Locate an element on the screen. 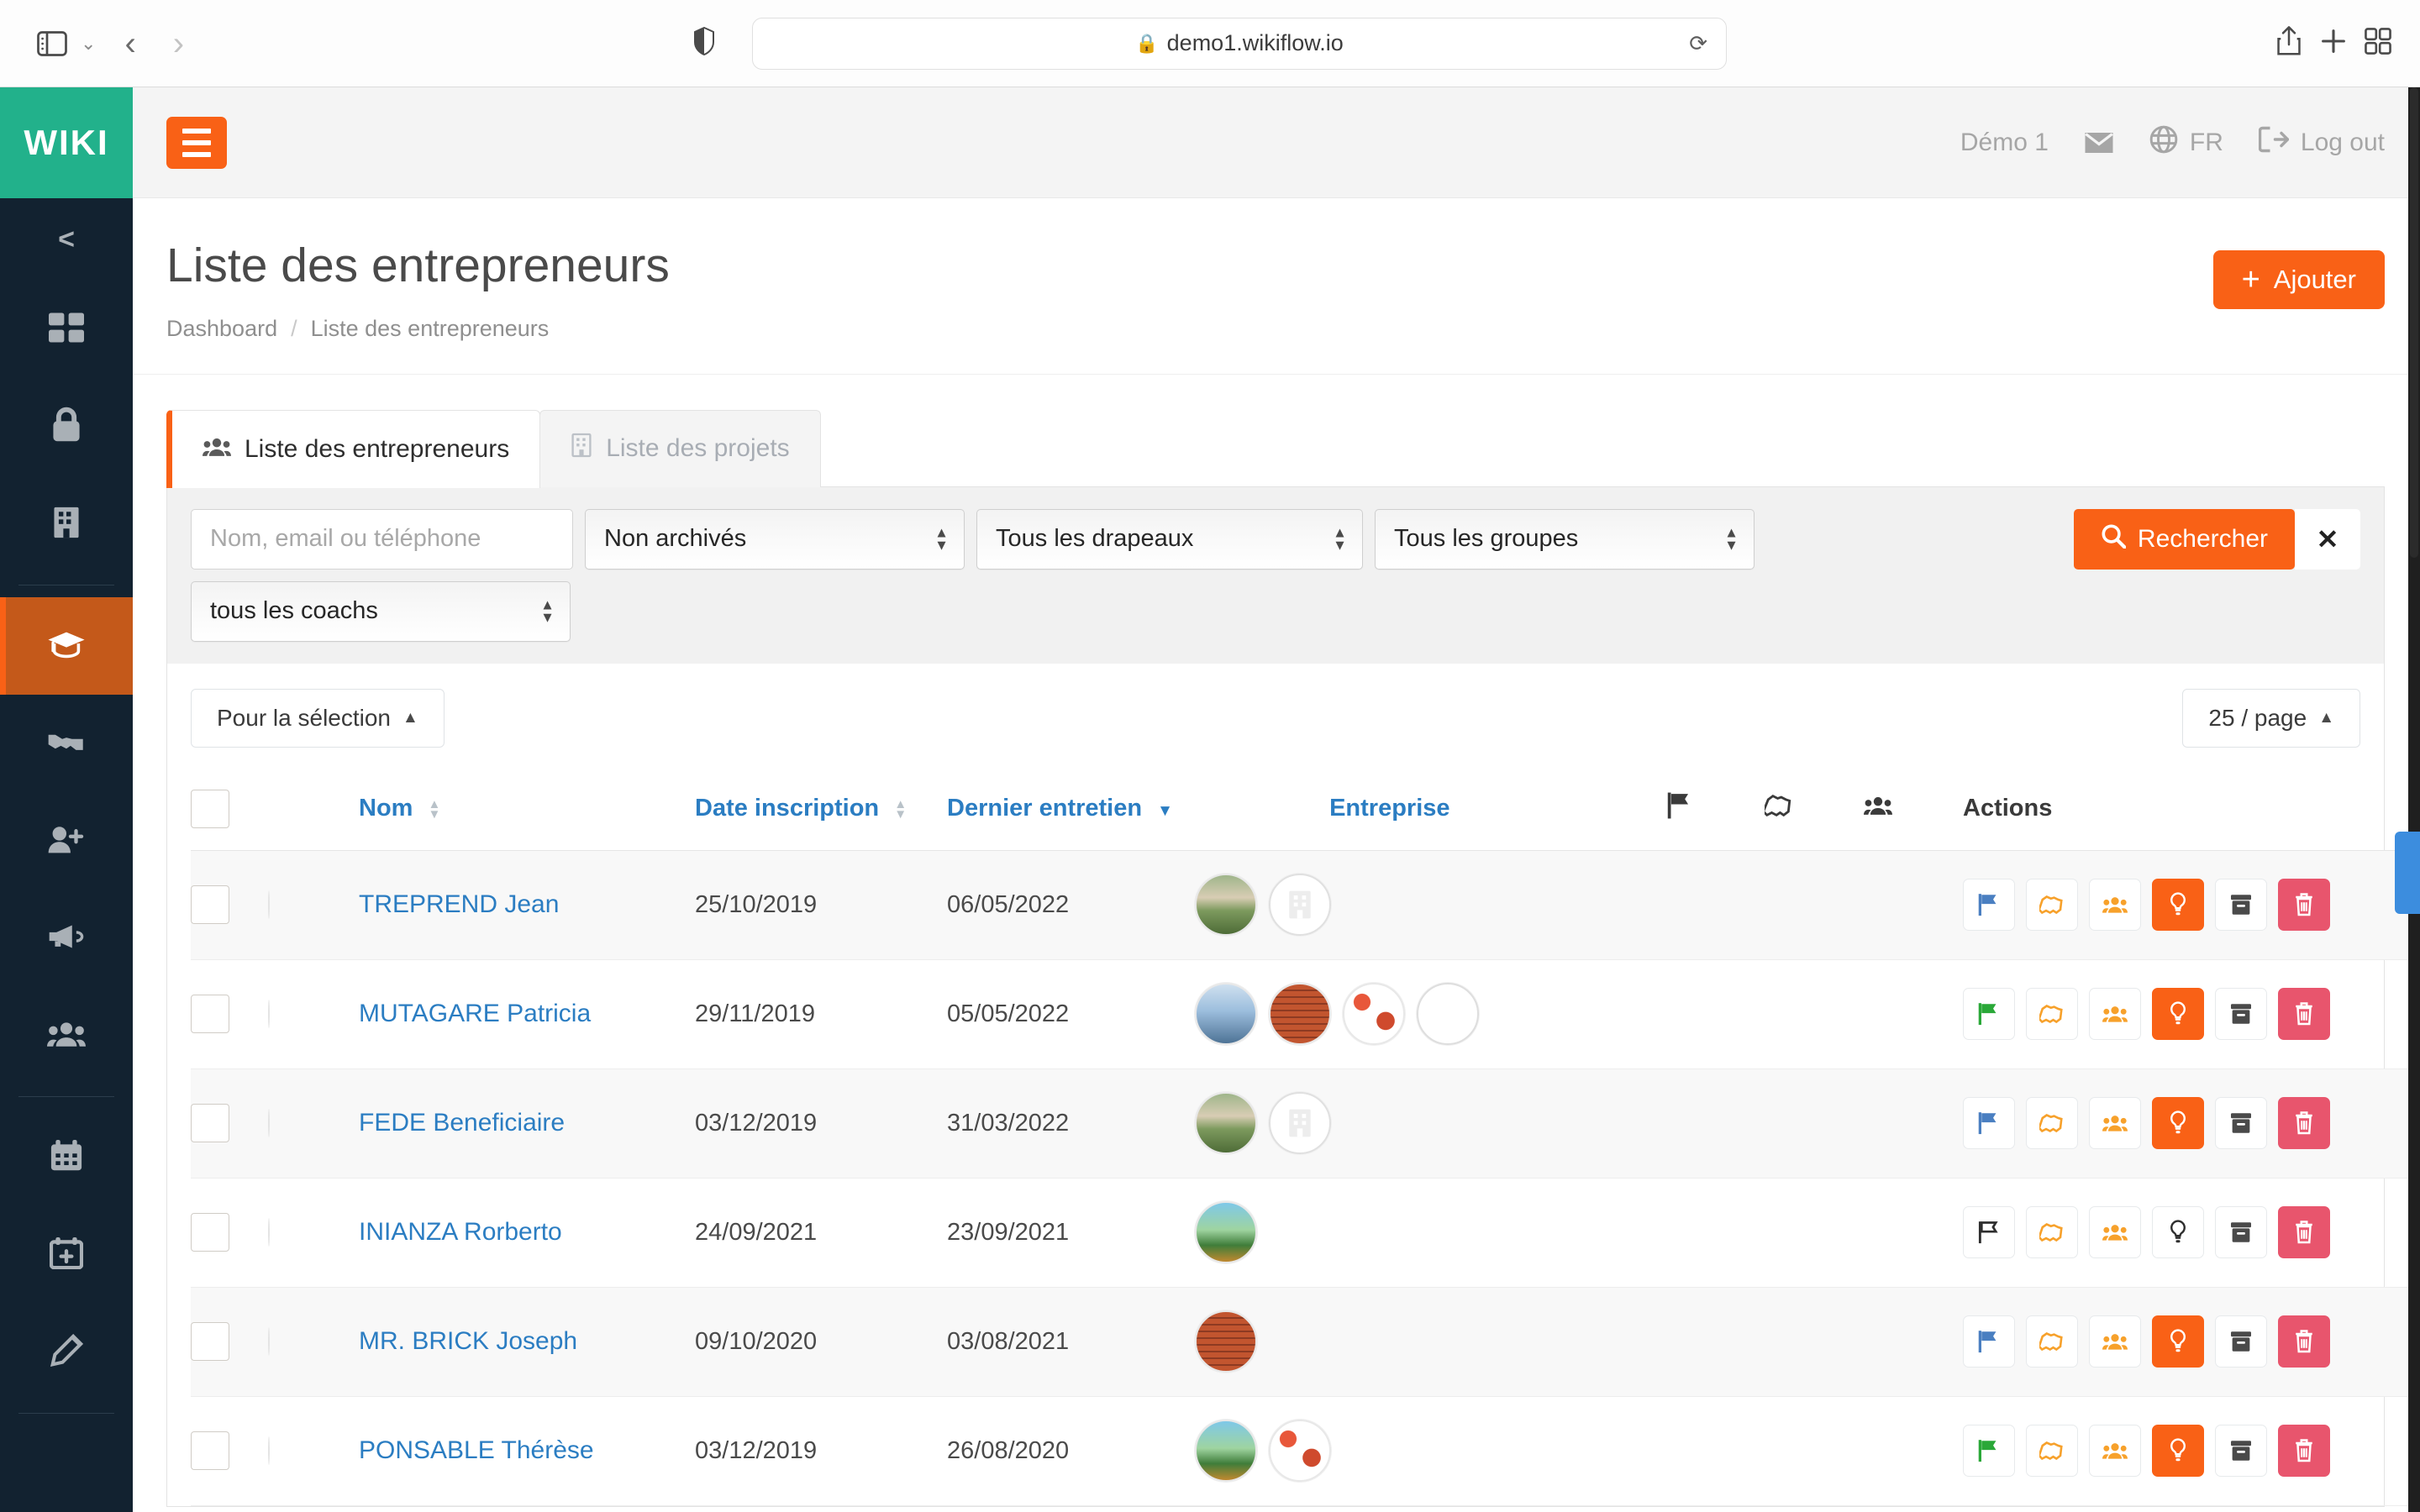 The width and height of the screenshot is (2420, 1512). sidebar-item-partenaires is located at coordinates (66, 743).